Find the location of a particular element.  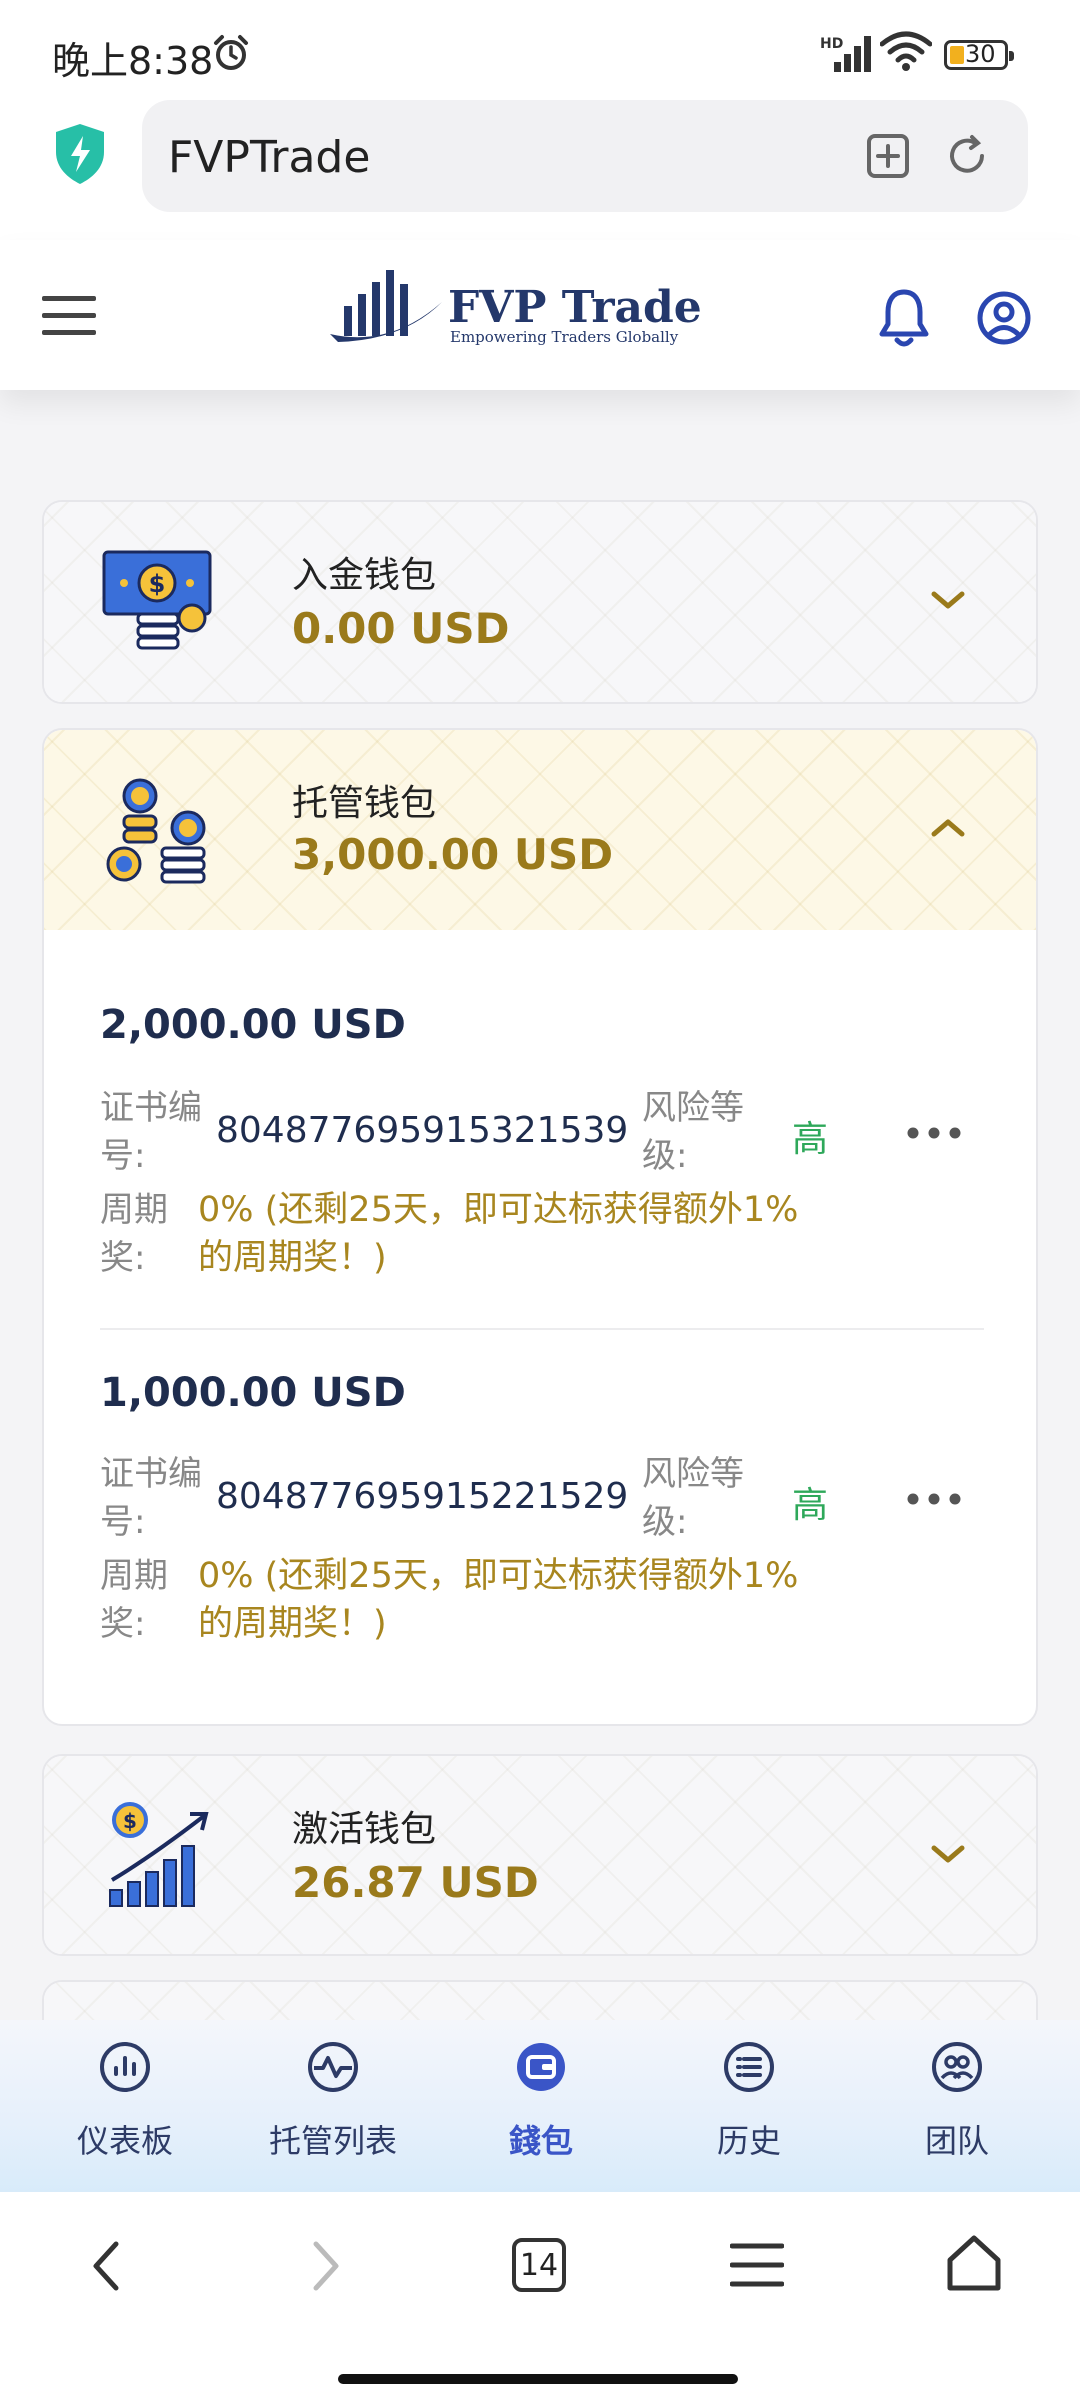

nav-label: 錢包 is located at coordinates (540, 2141).